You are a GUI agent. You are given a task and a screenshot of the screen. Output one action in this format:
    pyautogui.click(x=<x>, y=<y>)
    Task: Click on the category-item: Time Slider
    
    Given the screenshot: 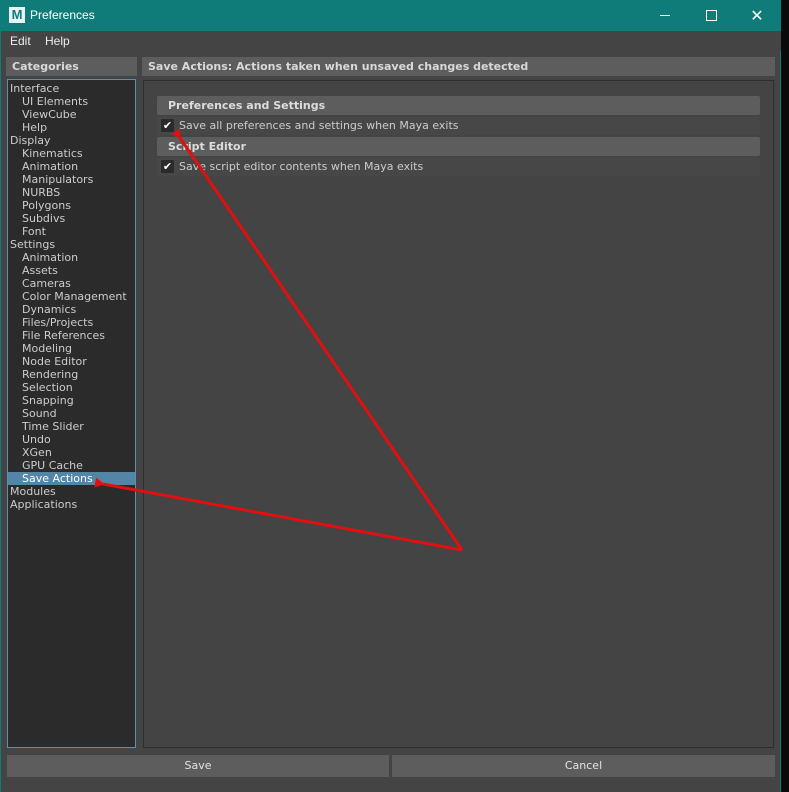 What is the action you would take?
    pyautogui.click(x=71, y=426)
    